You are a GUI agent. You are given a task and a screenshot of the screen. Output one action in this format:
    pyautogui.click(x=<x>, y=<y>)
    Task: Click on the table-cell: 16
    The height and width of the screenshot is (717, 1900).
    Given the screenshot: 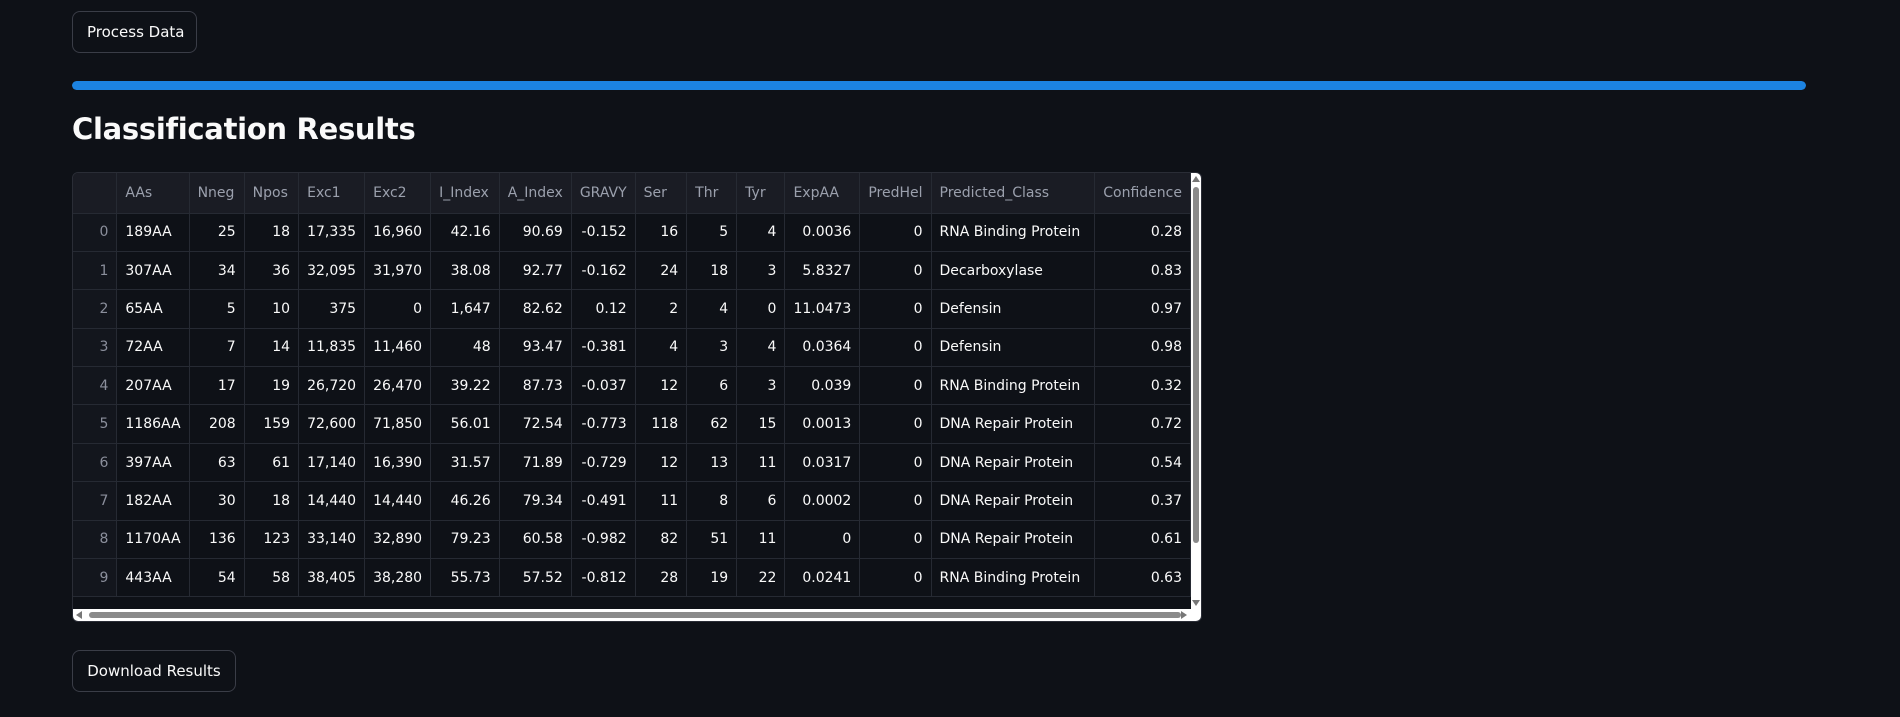 What is the action you would take?
    pyautogui.click(x=661, y=232)
    